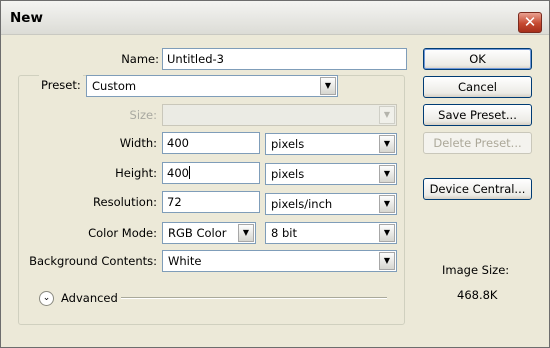 This screenshot has height=348, width=550. I want to click on image-size-label: Image Size:, so click(476, 270).